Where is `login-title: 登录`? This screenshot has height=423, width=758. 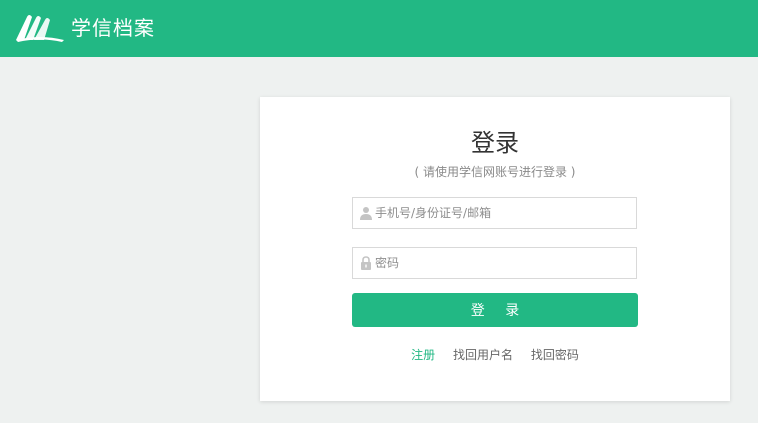
login-title: 登录 is located at coordinates (495, 143).